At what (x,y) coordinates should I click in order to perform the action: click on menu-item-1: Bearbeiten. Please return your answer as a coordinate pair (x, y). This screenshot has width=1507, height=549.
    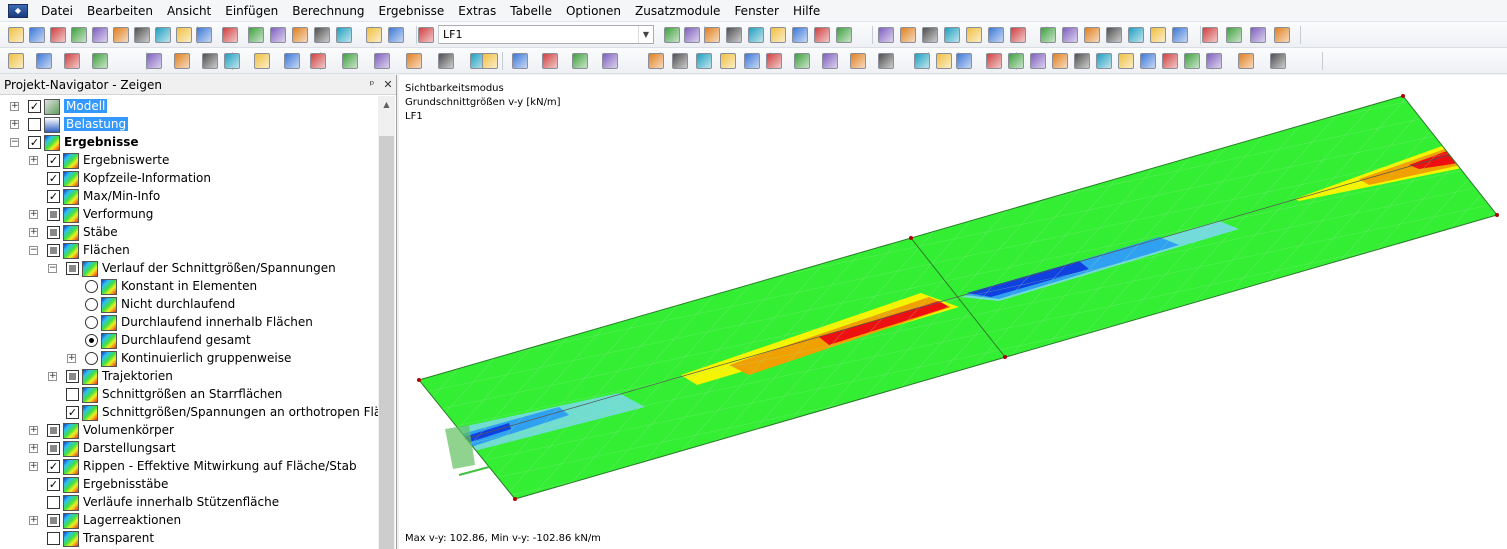
    Looking at the image, I should click on (120, 11).